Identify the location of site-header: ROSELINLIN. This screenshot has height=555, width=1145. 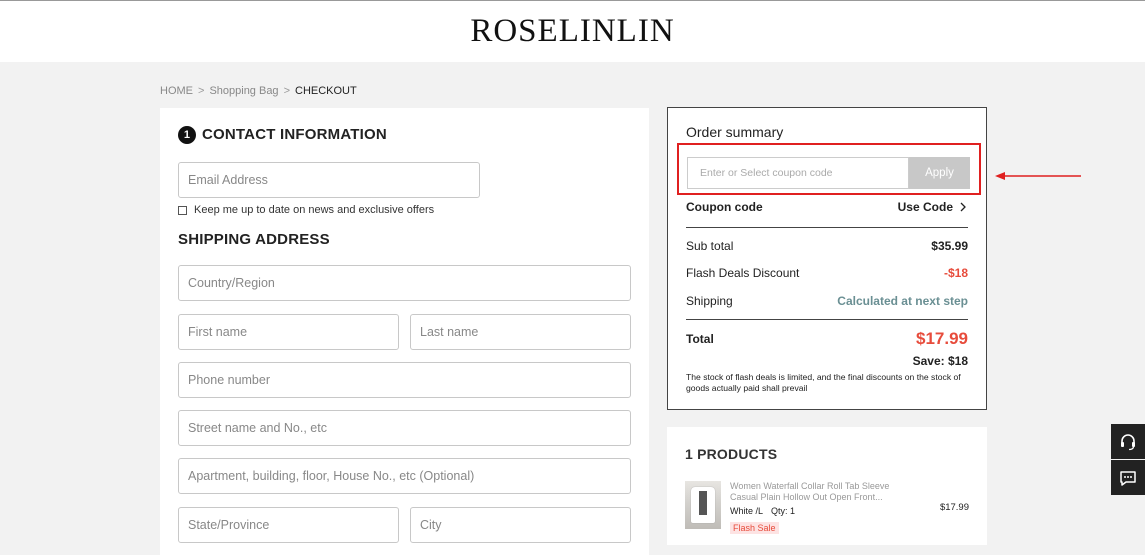
(572, 31).